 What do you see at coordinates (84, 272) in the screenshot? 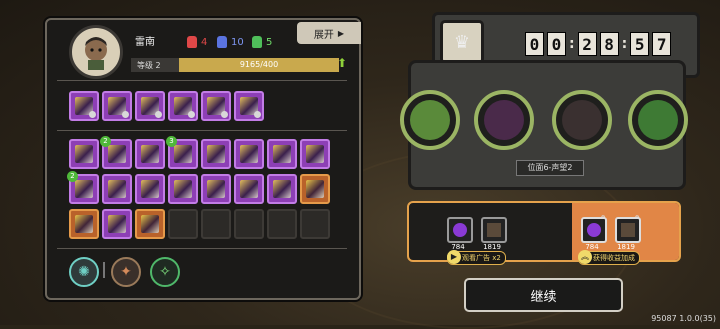
I see `spin-skill-icon: ✺` at bounding box center [84, 272].